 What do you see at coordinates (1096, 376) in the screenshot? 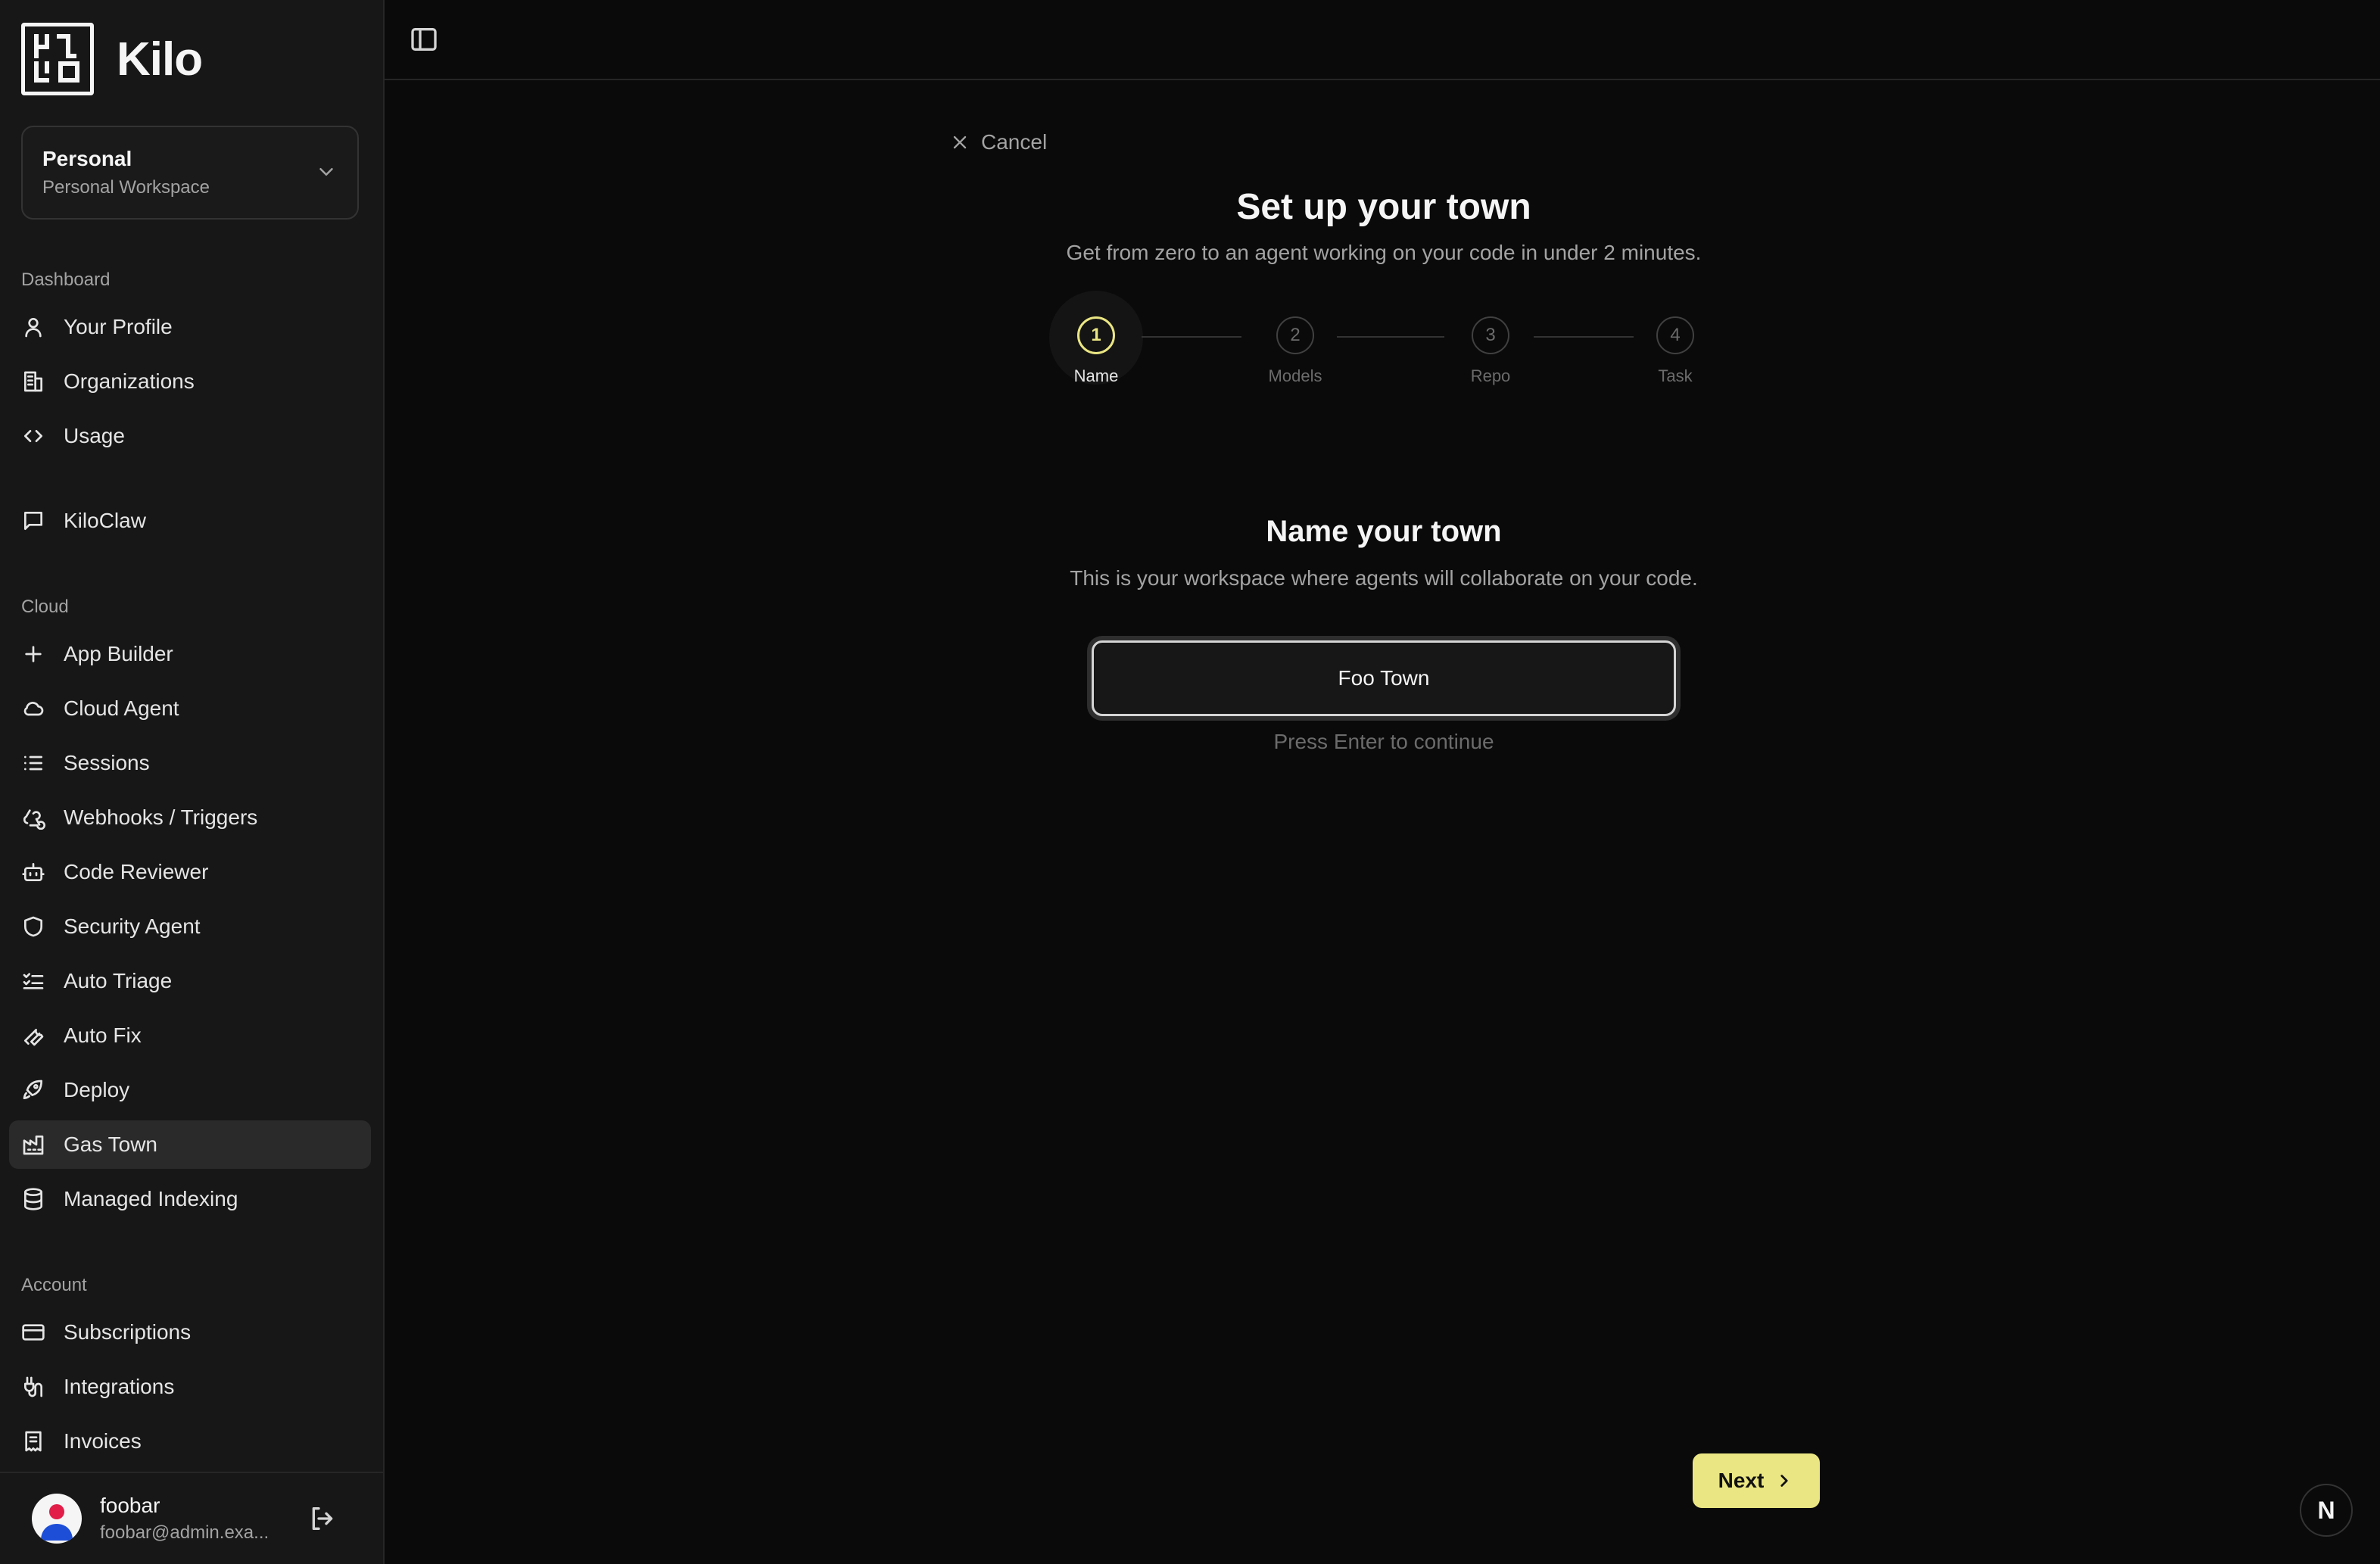
I see `step-label: Name` at bounding box center [1096, 376].